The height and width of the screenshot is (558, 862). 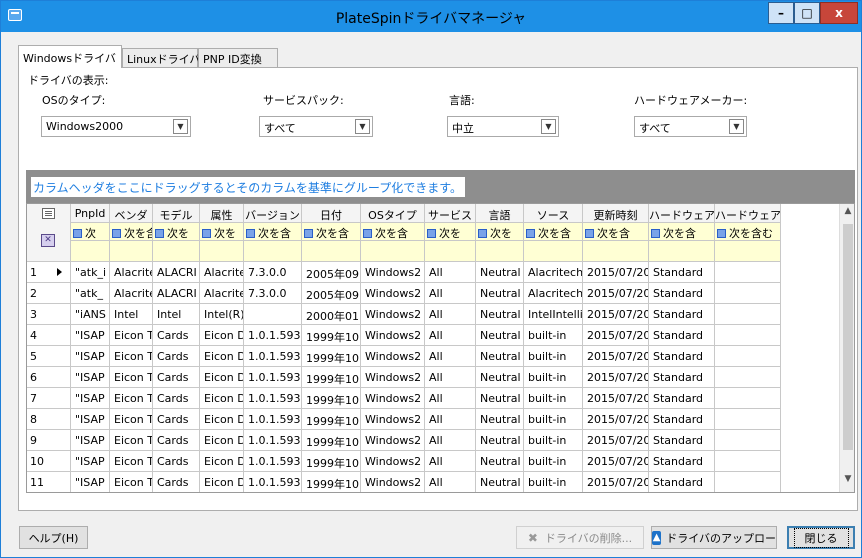 I want to click on tab-linux-drivers: Linuxドライバ, so click(x=161, y=57).